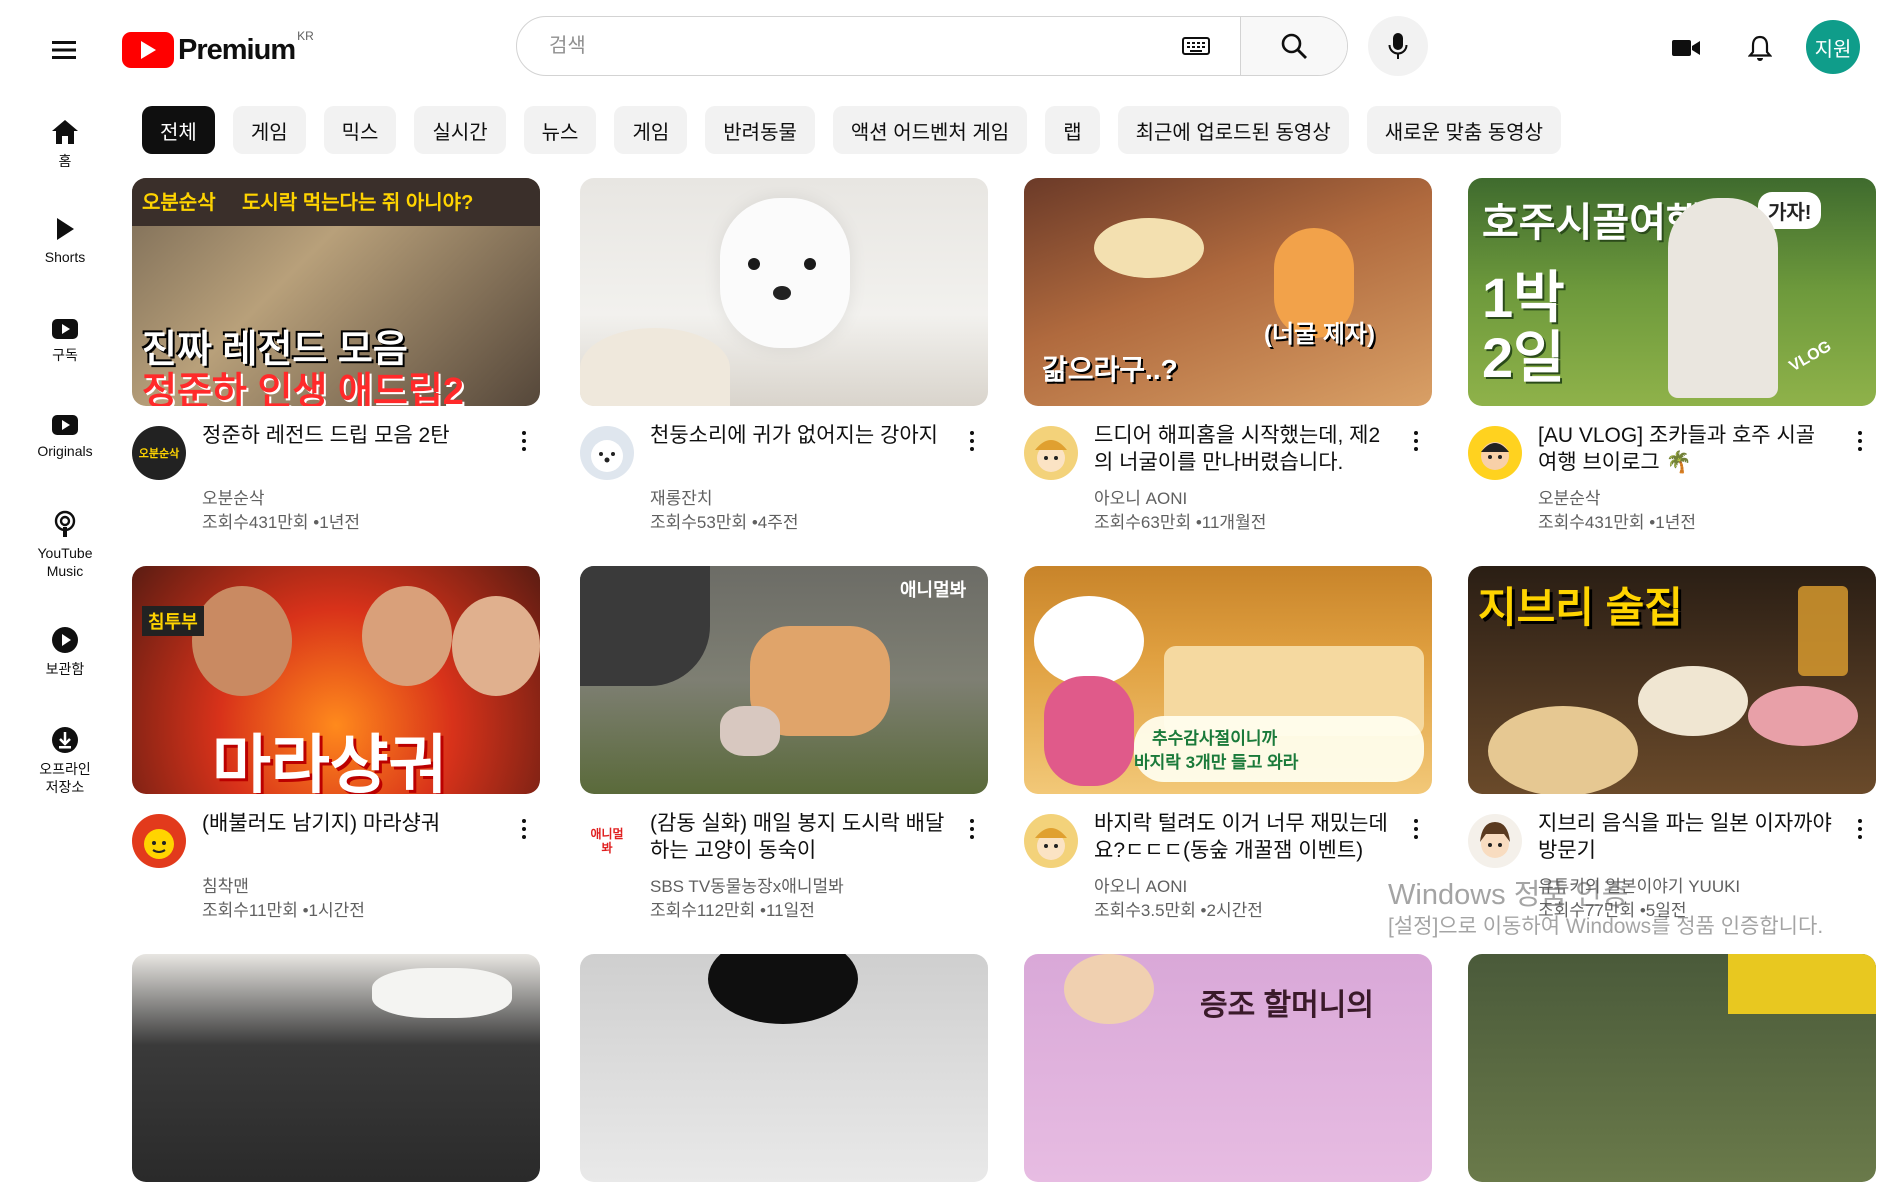 This screenshot has height=1182, width=1888. Describe the element at coordinates (65, 761) in the screenshot. I see `sidebar-item-downloads: 오프라인 저장소` at that location.